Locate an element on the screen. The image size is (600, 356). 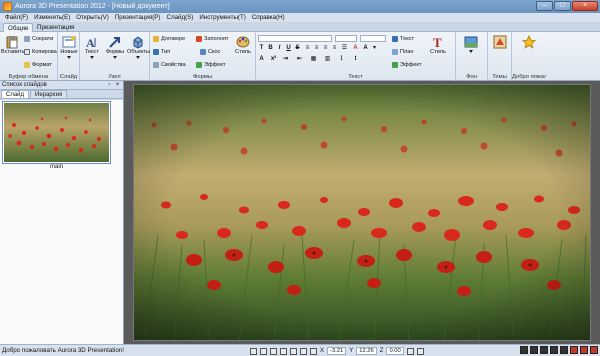
svg-text: T is located at coordinates (437, 42).